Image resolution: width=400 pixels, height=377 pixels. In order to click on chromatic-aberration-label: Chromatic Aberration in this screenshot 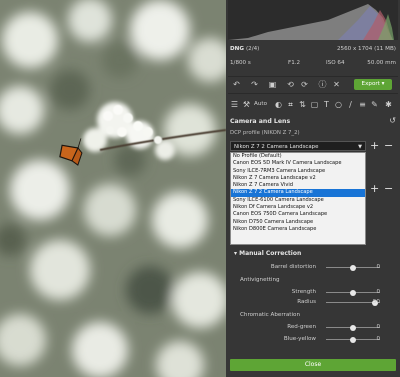, I will do `click(270, 315)`.